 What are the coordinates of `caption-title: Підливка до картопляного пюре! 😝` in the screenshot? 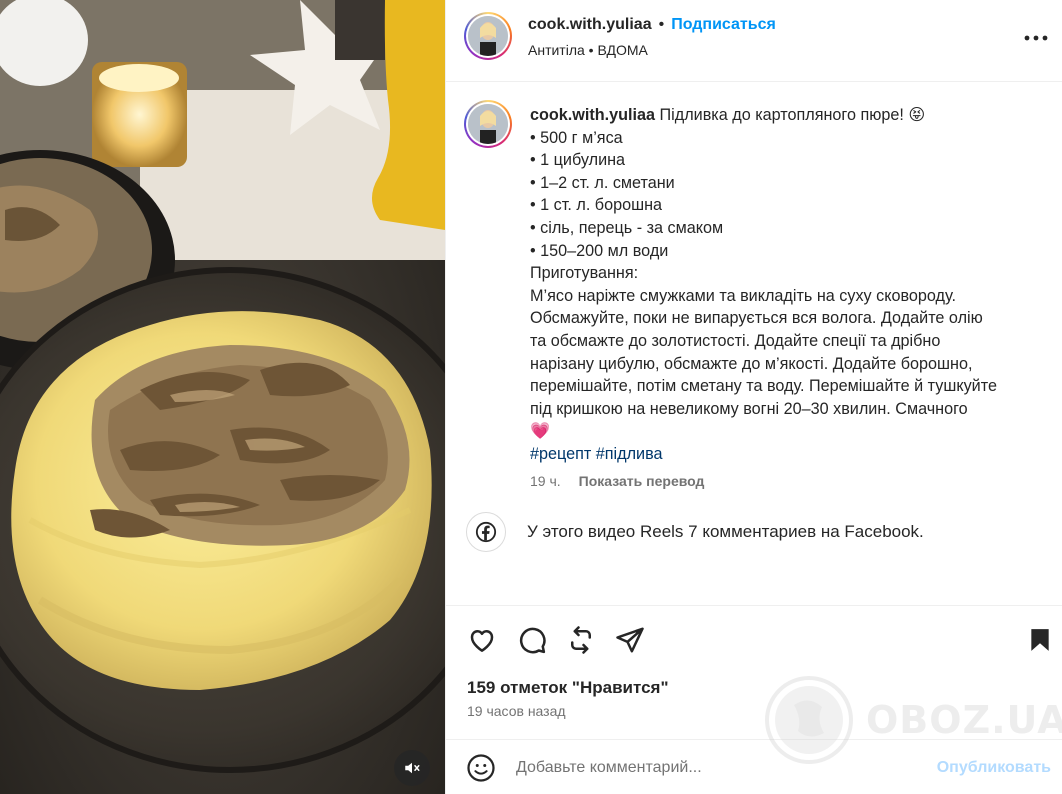 It's located at (792, 115).